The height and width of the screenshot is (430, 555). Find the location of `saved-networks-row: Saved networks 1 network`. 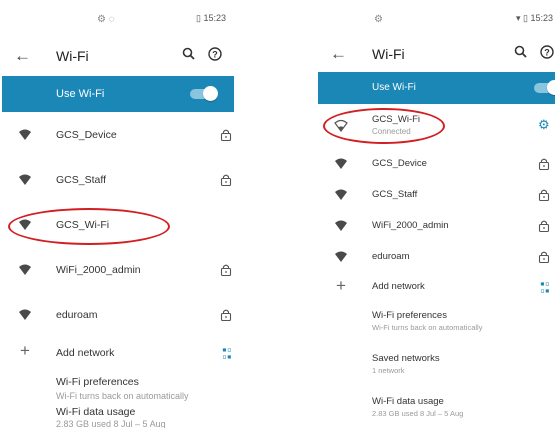

saved-networks-row: Saved networks 1 network is located at coordinates (436, 362).